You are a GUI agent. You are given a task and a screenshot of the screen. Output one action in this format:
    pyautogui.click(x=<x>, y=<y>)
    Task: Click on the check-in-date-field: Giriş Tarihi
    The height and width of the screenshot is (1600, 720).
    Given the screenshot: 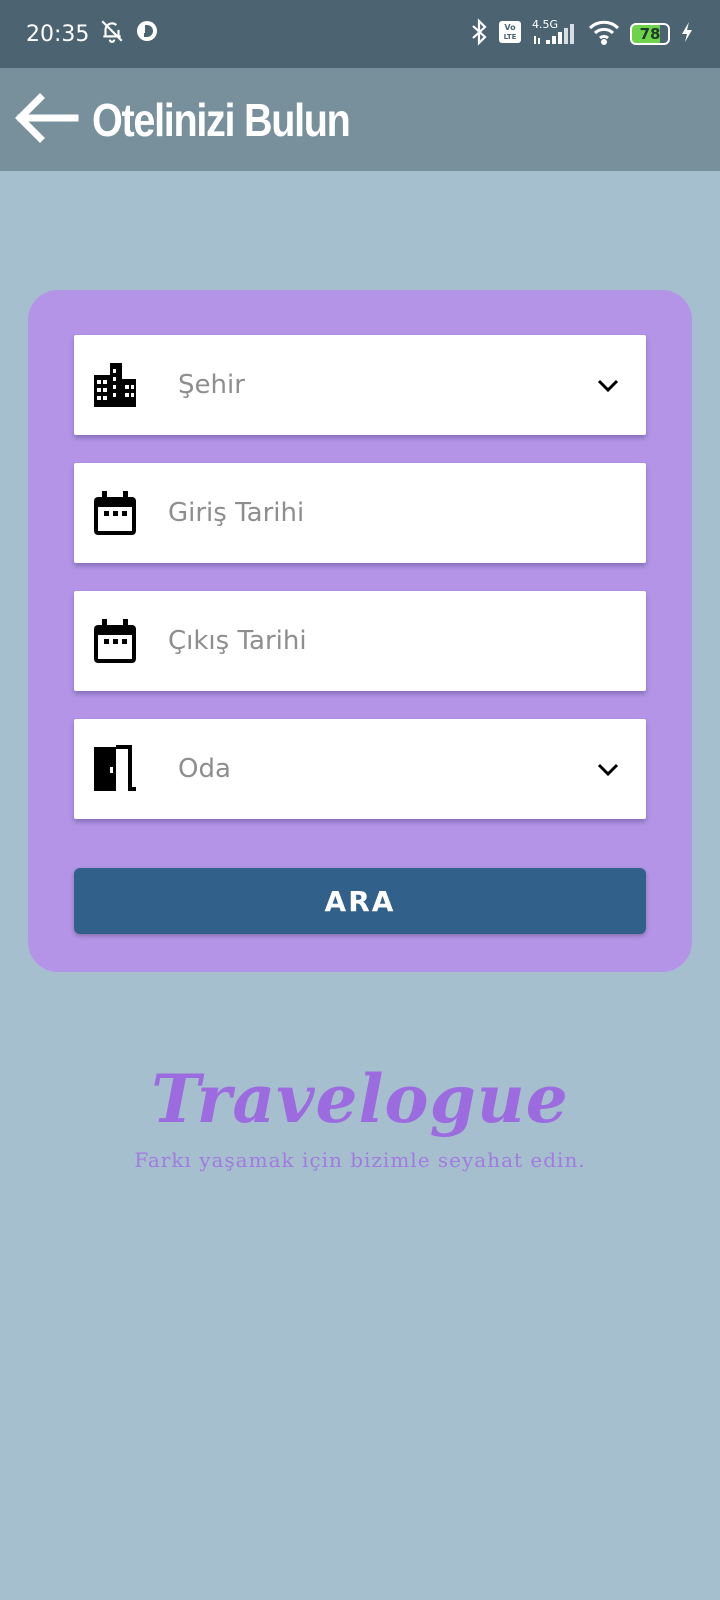 What is the action you would take?
    pyautogui.click(x=360, y=513)
    